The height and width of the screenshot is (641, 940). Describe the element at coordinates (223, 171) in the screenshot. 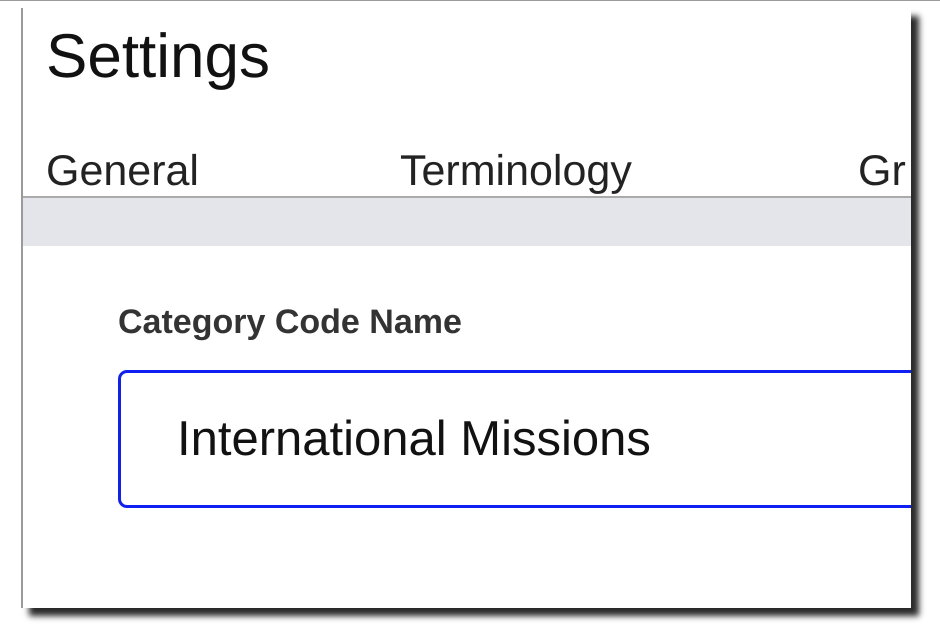

I see `tab: General` at that location.